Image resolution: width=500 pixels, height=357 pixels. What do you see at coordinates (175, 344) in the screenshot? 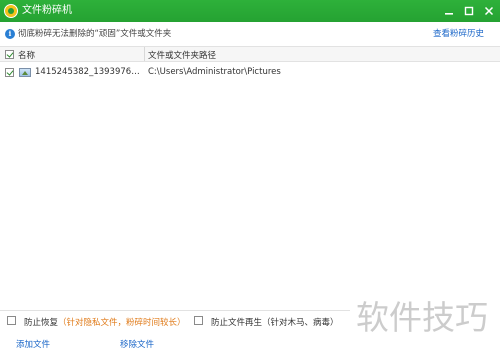
I see `action-bar: 添加文件 移除文件` at bounding box center [175, 344].